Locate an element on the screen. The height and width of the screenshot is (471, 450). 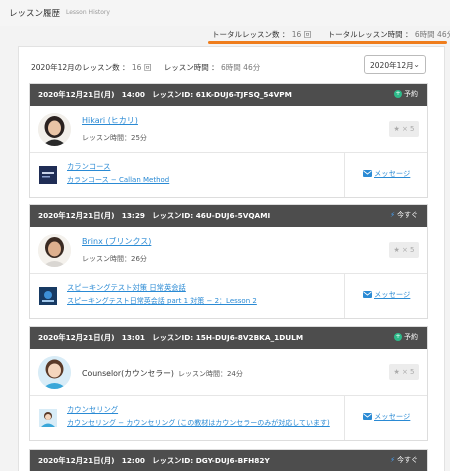
month-select-value: 2020年12月 is located at coordinates (392, 65).